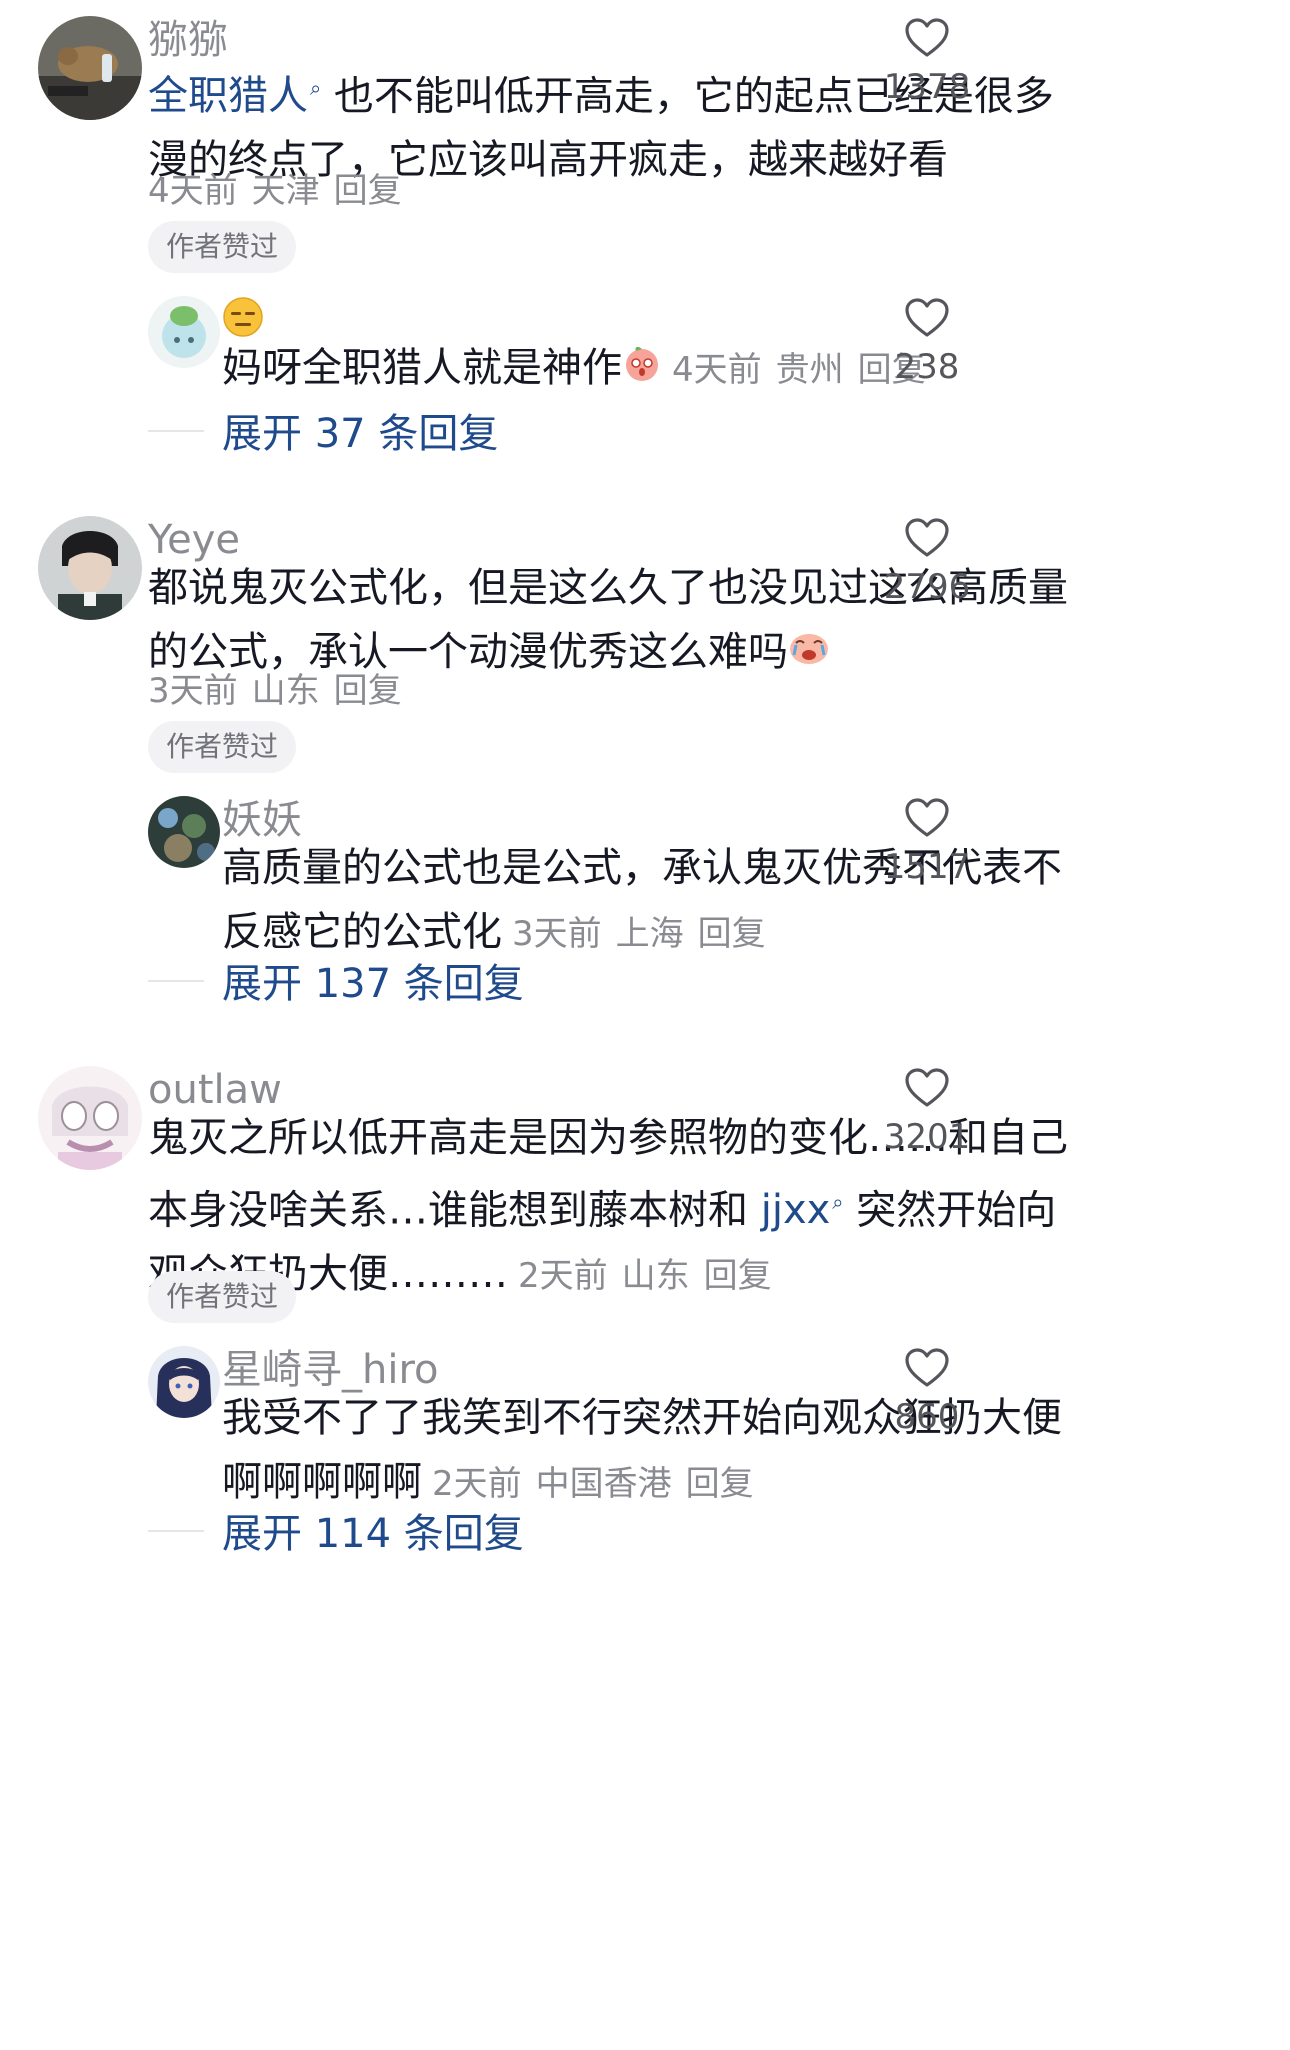 This screenshot has height=2050, width=1290. I want to click on expand-replies-button: 展开 37 条回复, so click(360, 434).